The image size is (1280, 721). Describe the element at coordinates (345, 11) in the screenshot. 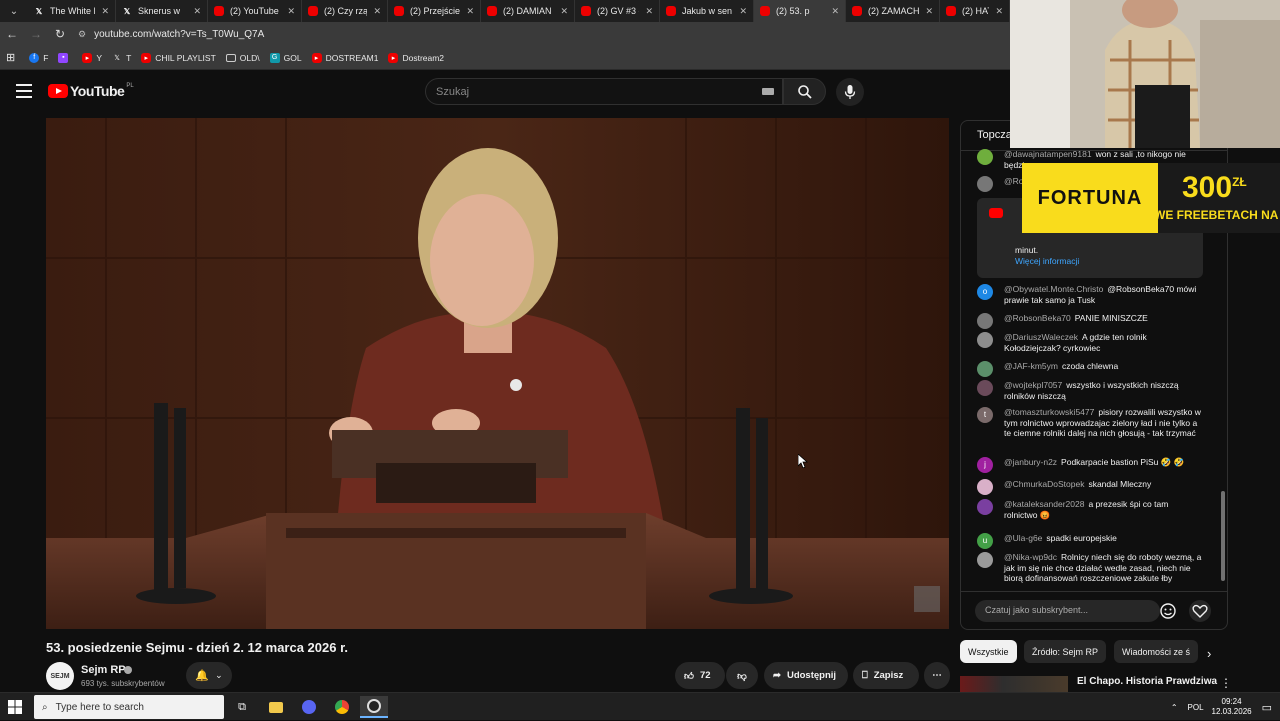

I see `browser-tab: (2) Czy rząd ✕` at that location.